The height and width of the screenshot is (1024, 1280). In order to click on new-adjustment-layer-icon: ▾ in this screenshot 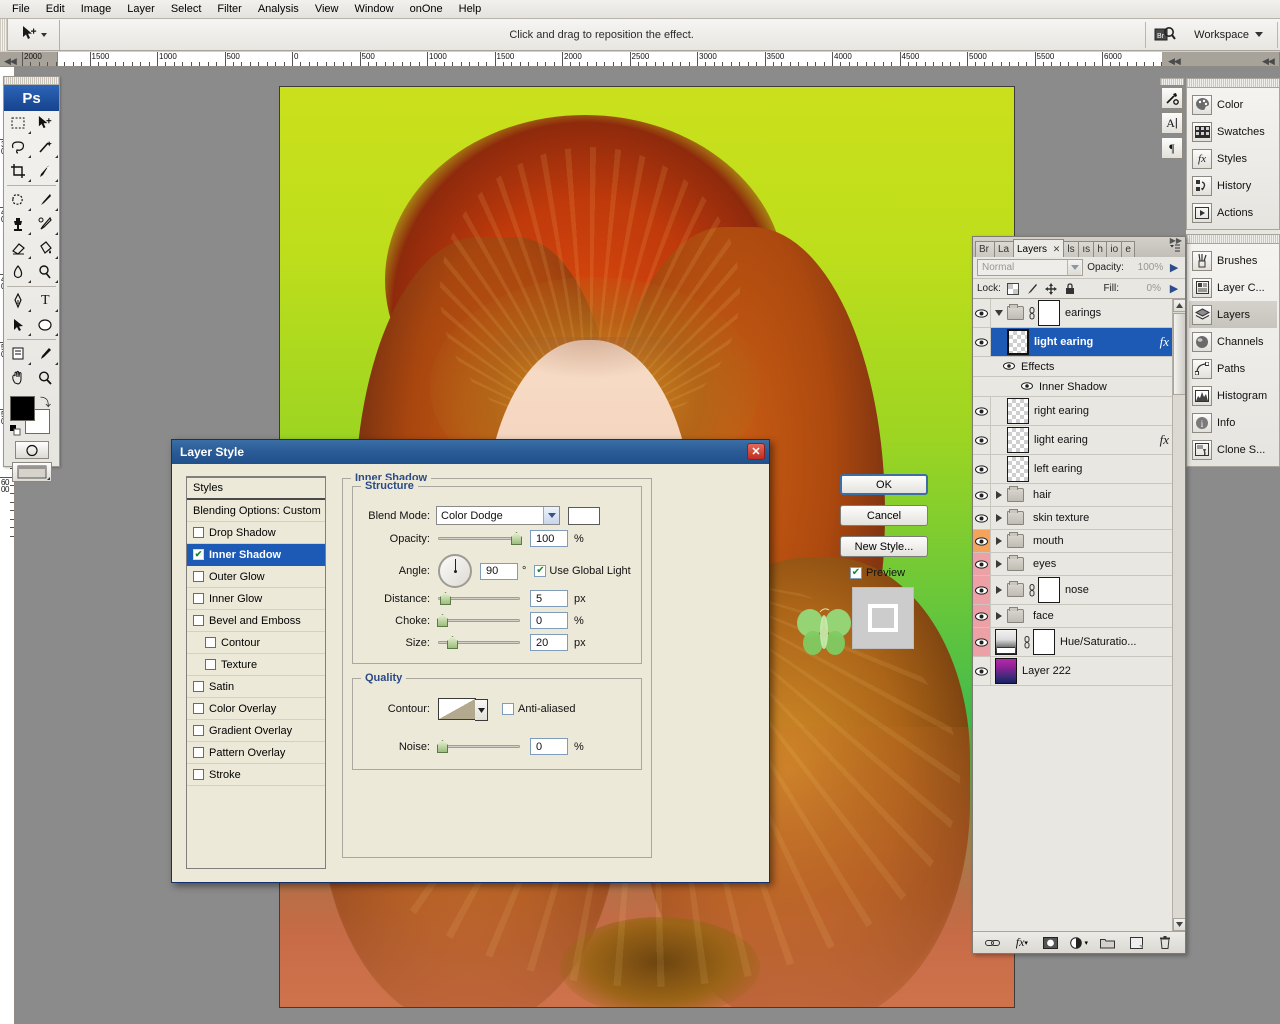, I will do `click(1079, 943)`.